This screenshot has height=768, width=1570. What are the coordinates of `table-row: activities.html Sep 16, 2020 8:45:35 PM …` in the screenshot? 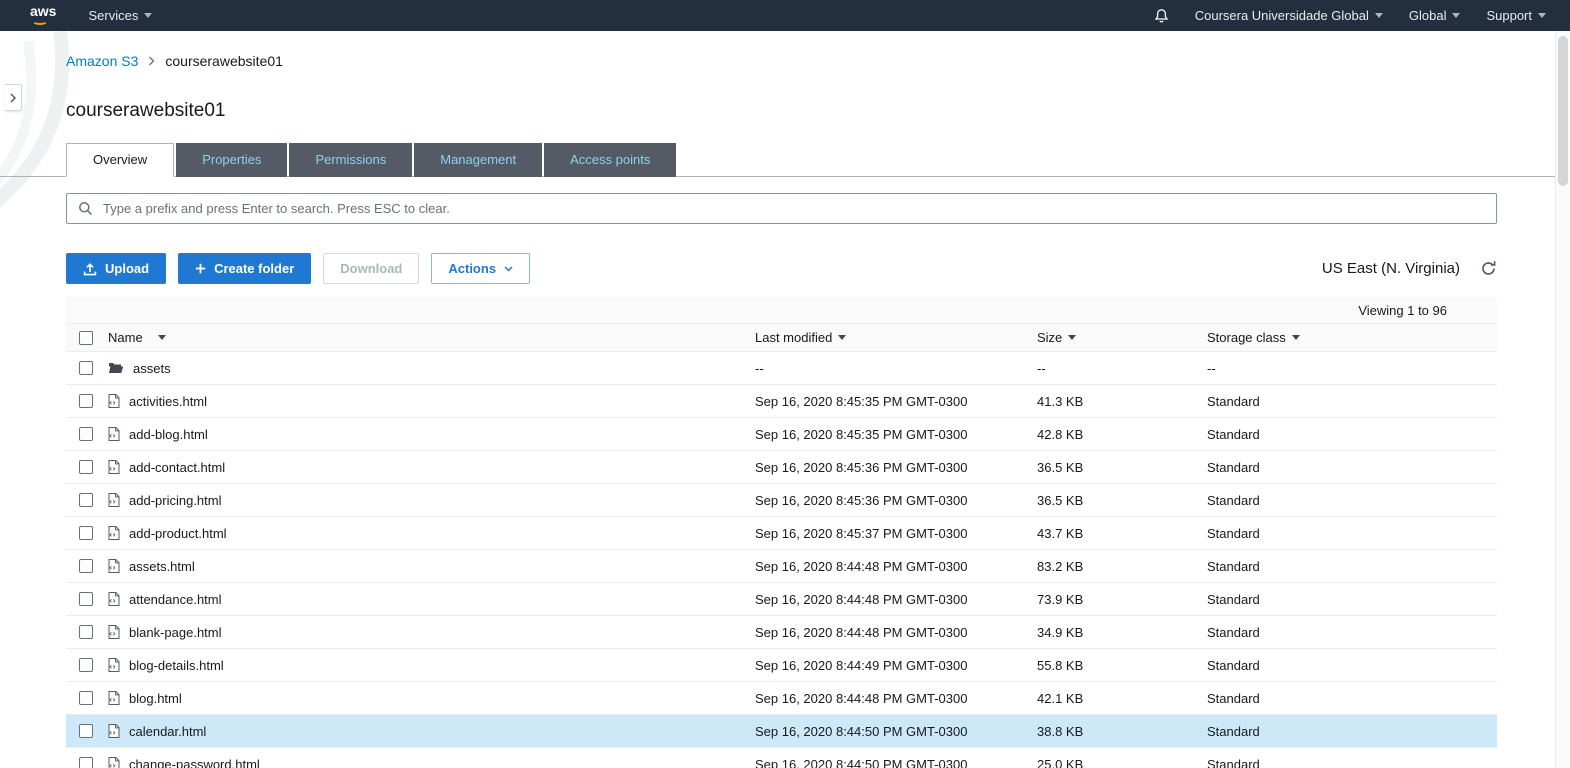 It's located at (781, 401).